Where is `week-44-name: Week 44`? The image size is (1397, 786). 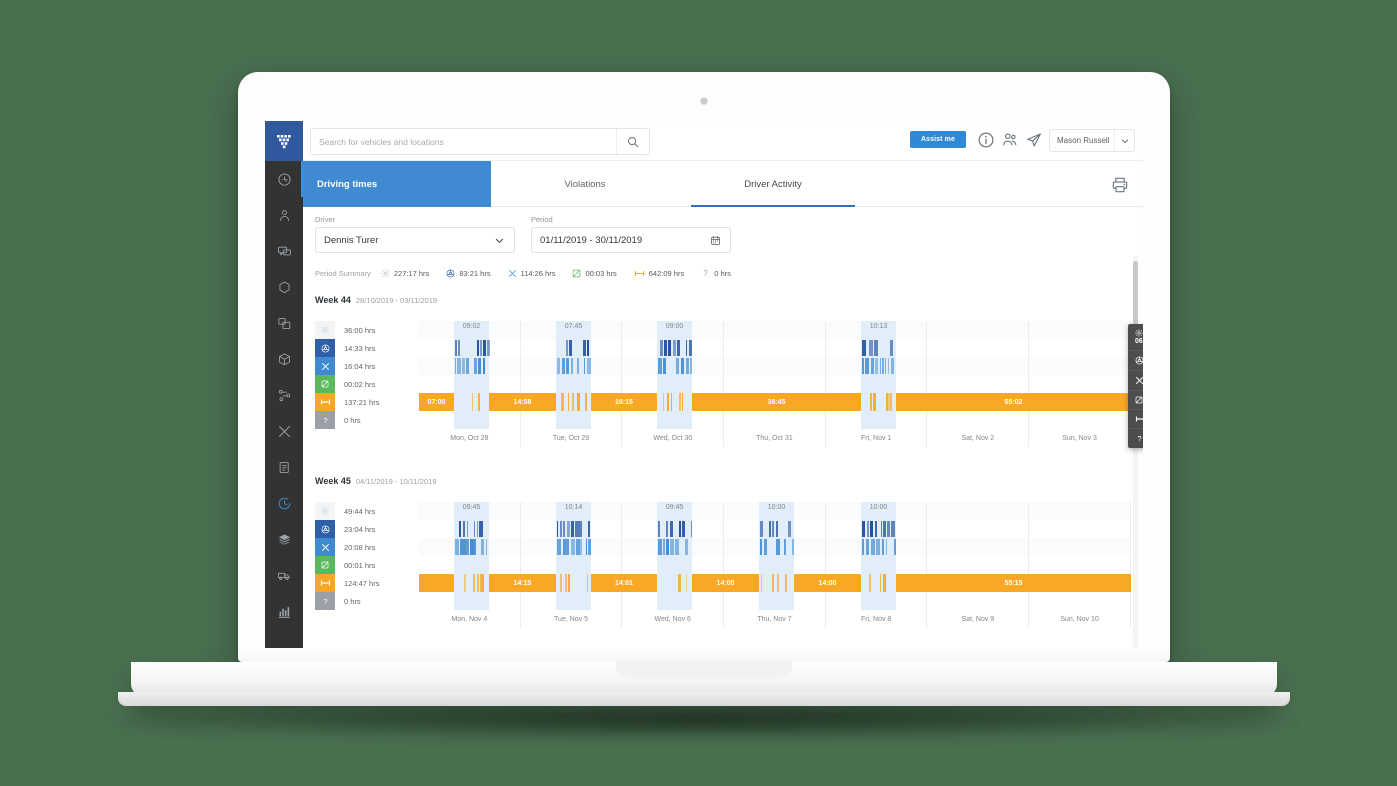
week-44-name: Week 44 is located at coordinates (333, 300).